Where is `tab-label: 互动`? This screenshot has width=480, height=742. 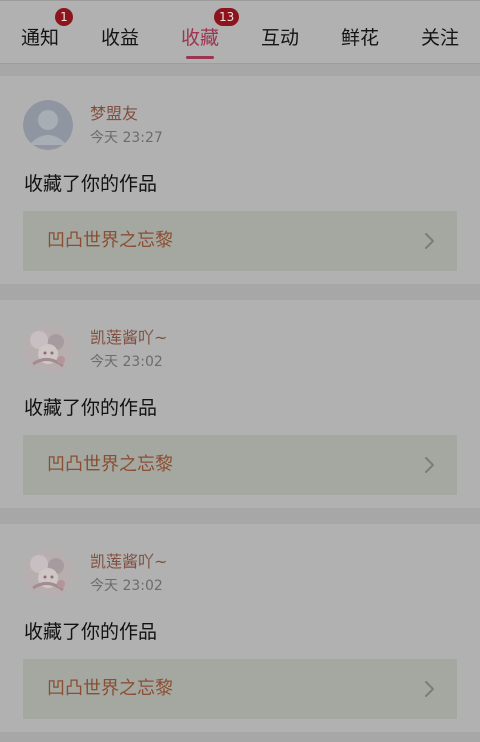 tab-label: 互动 is located at coordinates (280, 38).